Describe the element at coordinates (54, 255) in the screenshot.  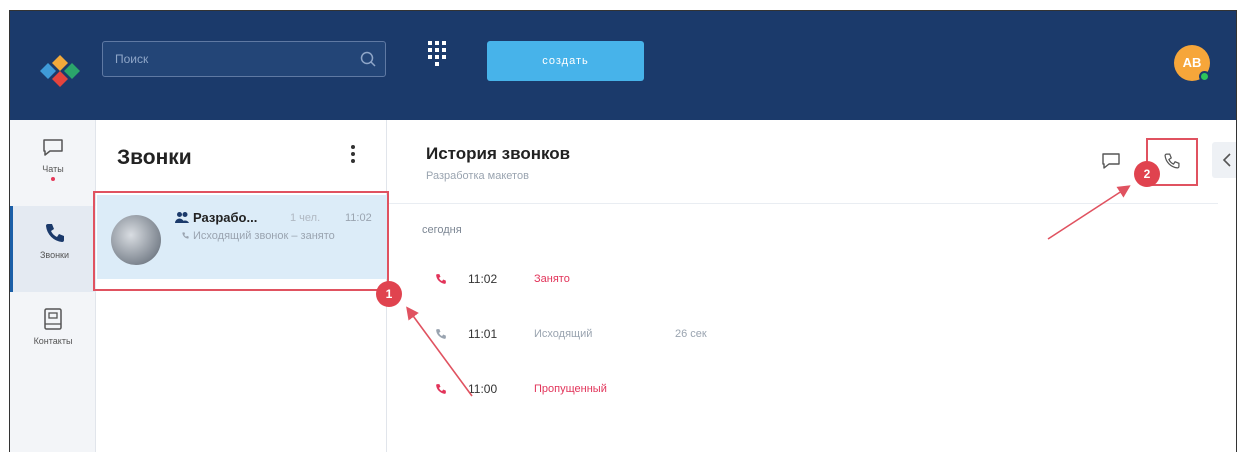
I see `rail-label-calls: Звонки` at that location.